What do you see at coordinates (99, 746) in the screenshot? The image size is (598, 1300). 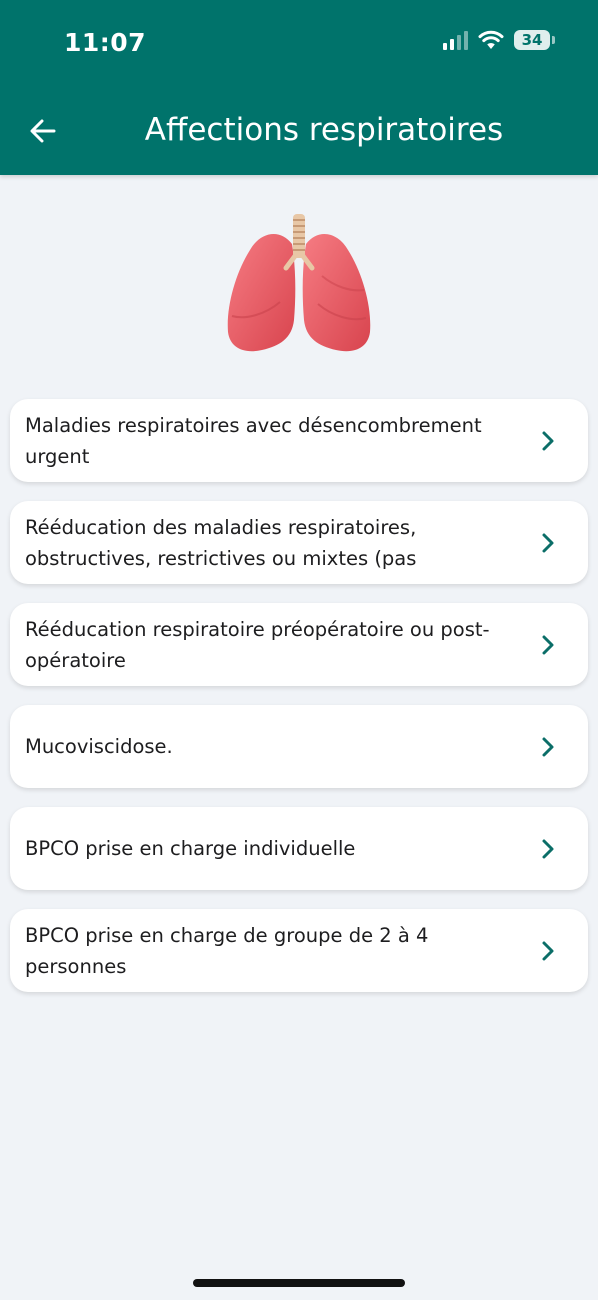 I see `list-item-label: Mucoviscidose.` at bounding box center [99, 746].